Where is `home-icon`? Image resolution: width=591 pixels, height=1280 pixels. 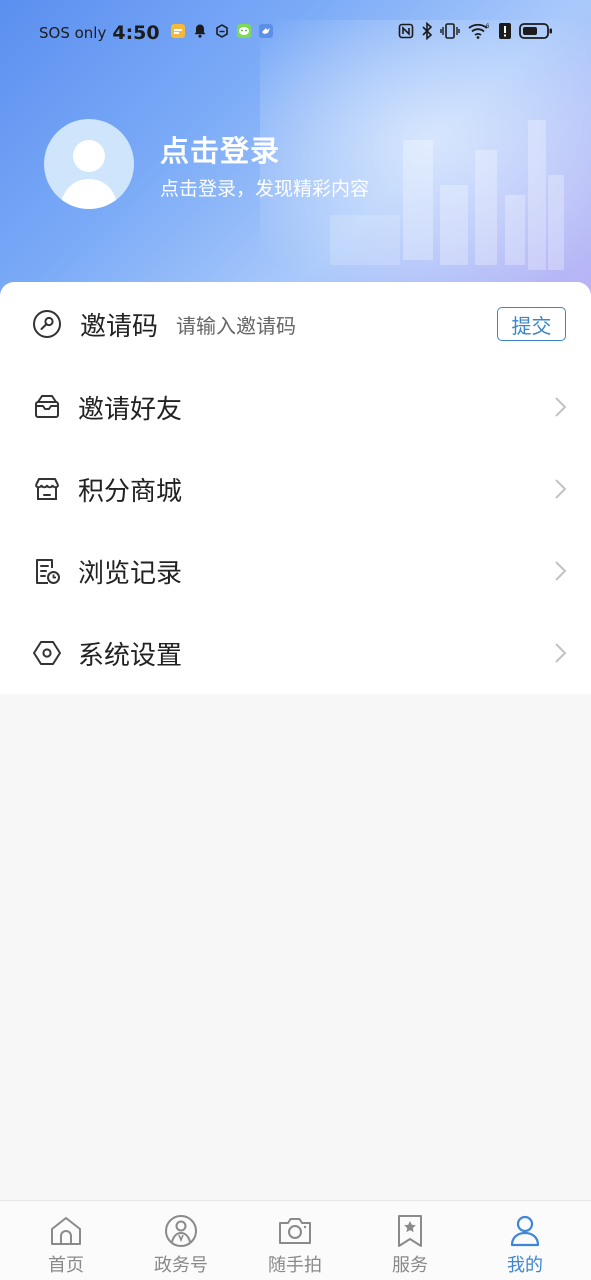
home-icon is located at coordinates (66, 1231).